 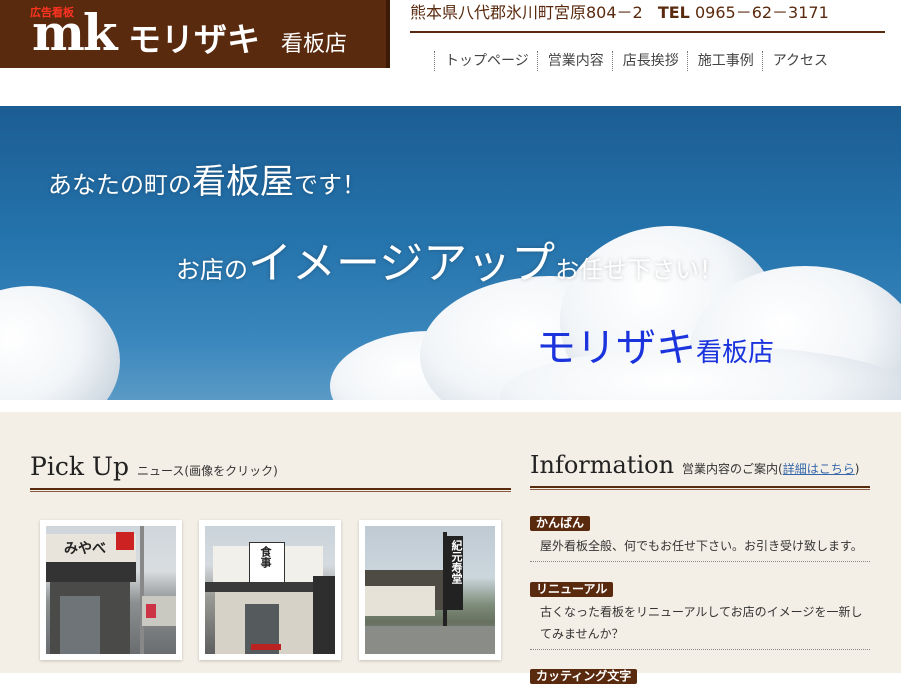 I want to click on info-item-label: リニューアル, so click(x=572, y=589).